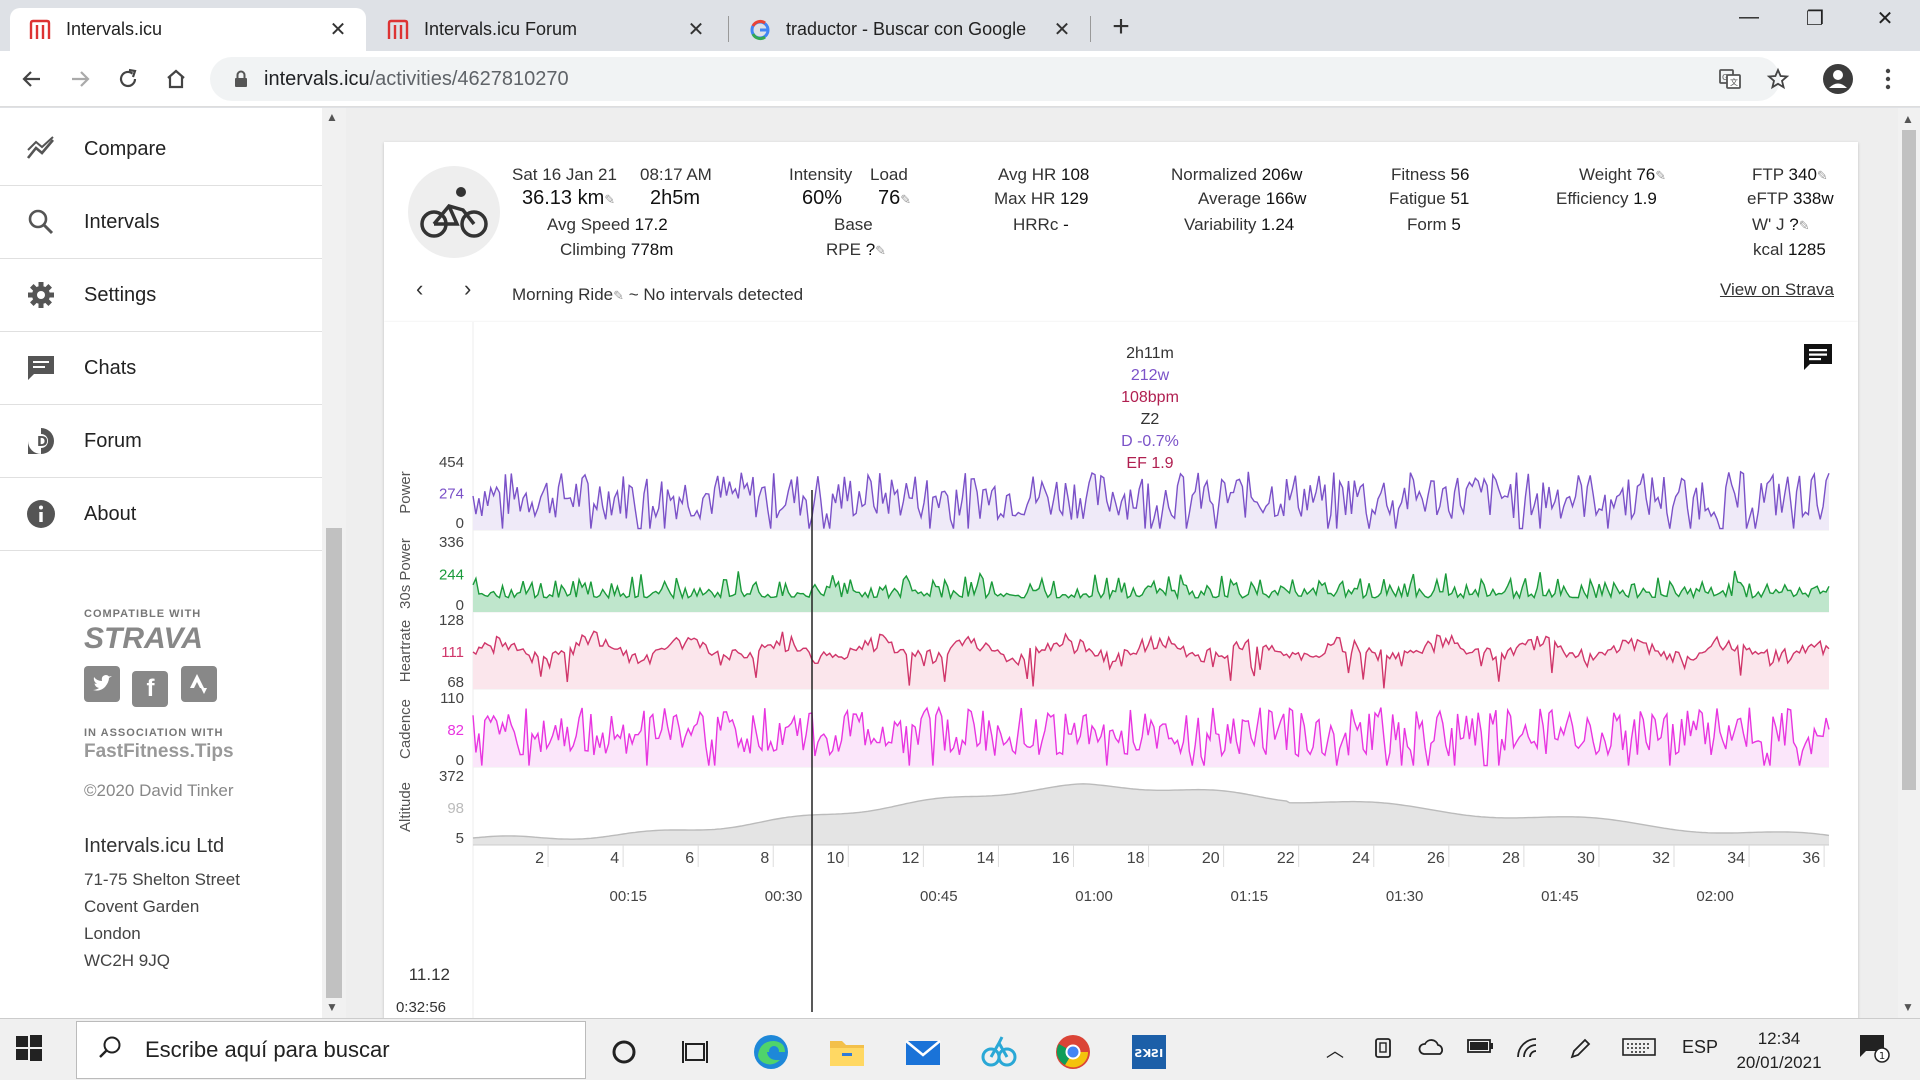 The height and width of the screenshot is (1080, 1920). What do you see at coordinates (150, 689) in the screenshot?
I see `facebook-icon: f` at bounding box center [150, 689].